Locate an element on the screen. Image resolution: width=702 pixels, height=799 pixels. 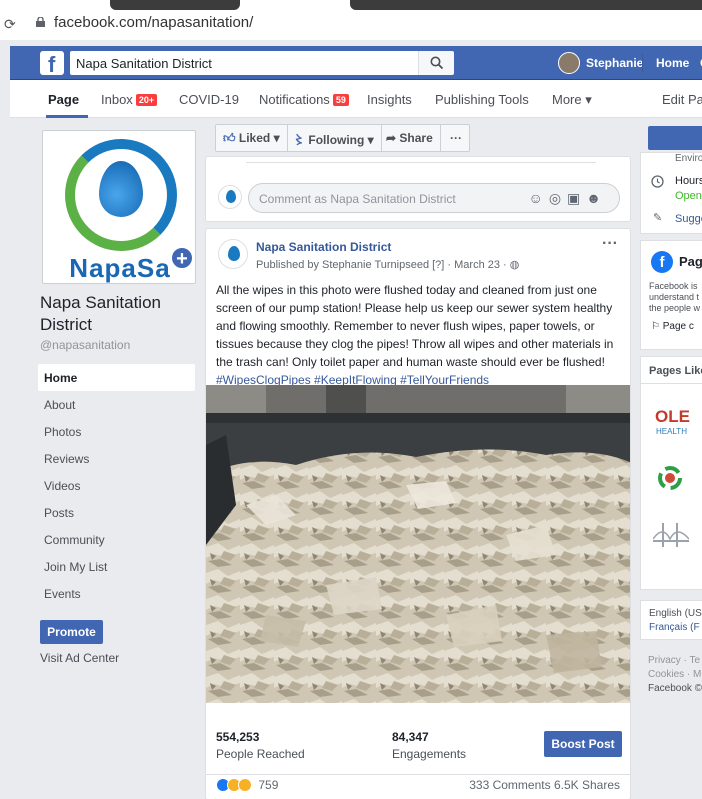
transparency-line-3: the people w is located at coordinates (675, 308).